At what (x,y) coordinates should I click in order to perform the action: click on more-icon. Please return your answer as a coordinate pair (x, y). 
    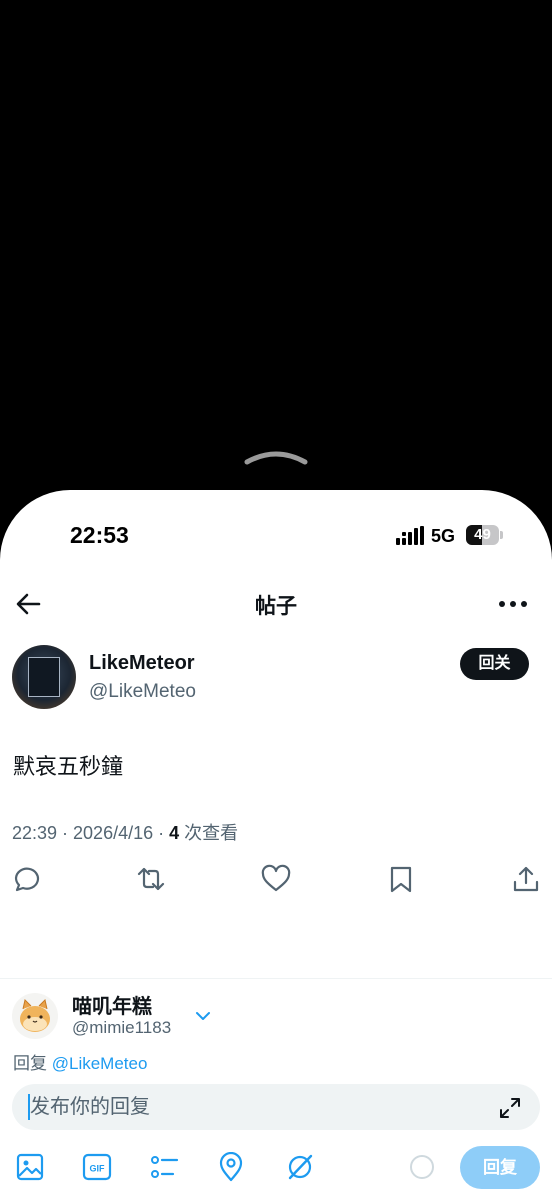
    Looking at the image, I should click on (513, 604).